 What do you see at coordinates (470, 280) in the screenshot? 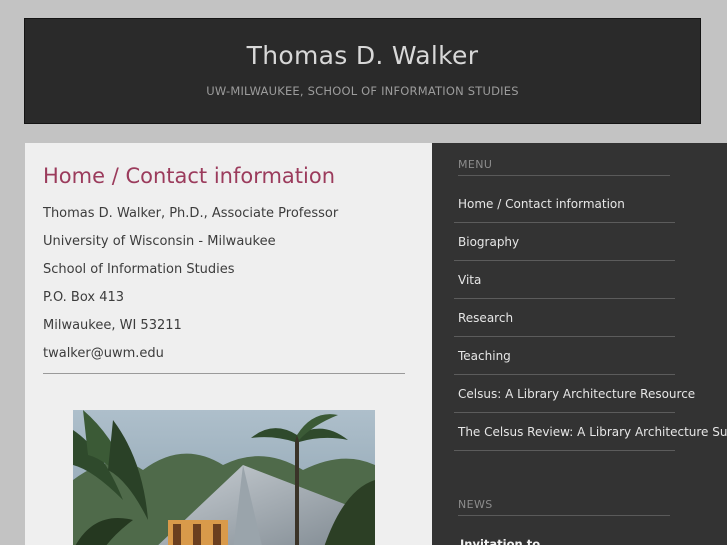
I see `menu-item-label: Vita` at bounding box center [470, 280].